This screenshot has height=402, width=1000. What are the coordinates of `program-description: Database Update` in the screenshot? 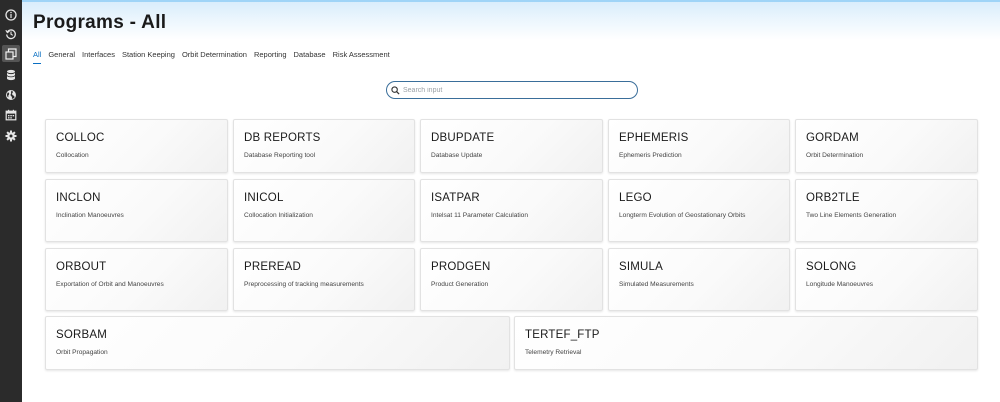 It's located at (457, 155).